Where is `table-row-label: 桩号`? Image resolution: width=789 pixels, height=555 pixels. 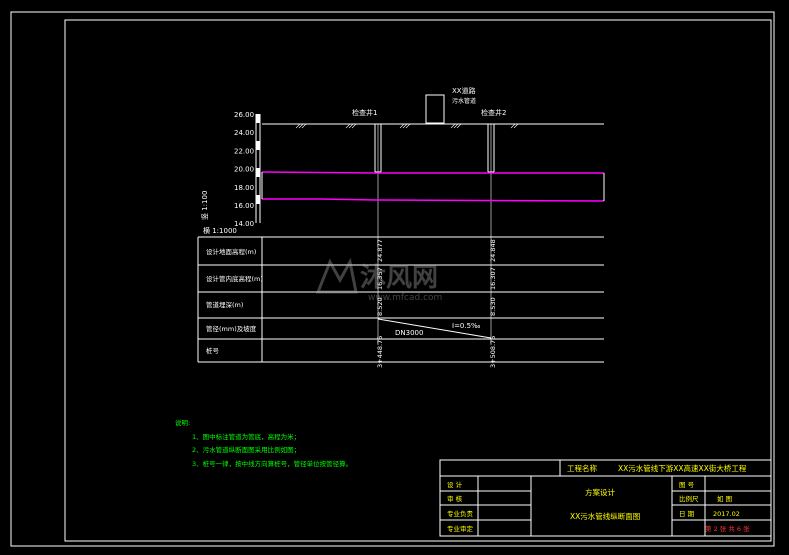
table-row-label: 桩号 is located at coordinates (213, 350).